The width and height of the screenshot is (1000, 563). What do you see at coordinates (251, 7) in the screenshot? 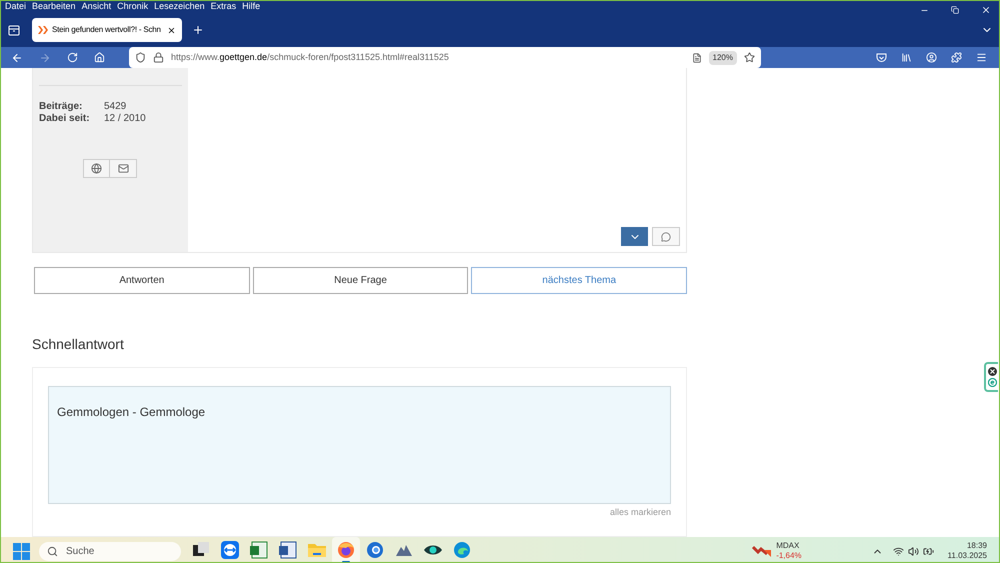
I see `menu-item: Hilfe` at bounding box center [251, 7].